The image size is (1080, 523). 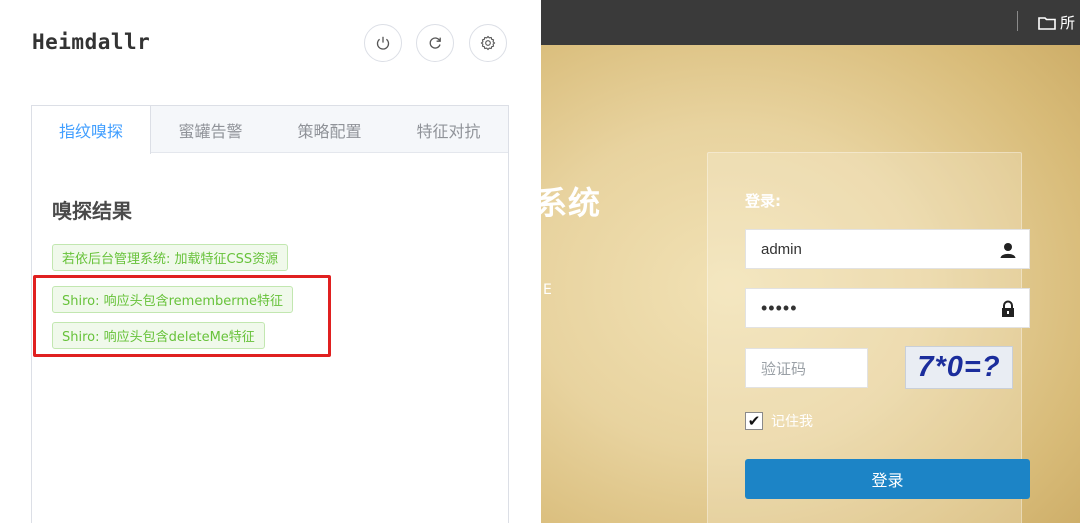 What do you see at coordinates (170, 257) in the screenshot?
I see `result-tag: 若依后台管理系统: 加载特征CSS资源` at bounding box center [170, 257].